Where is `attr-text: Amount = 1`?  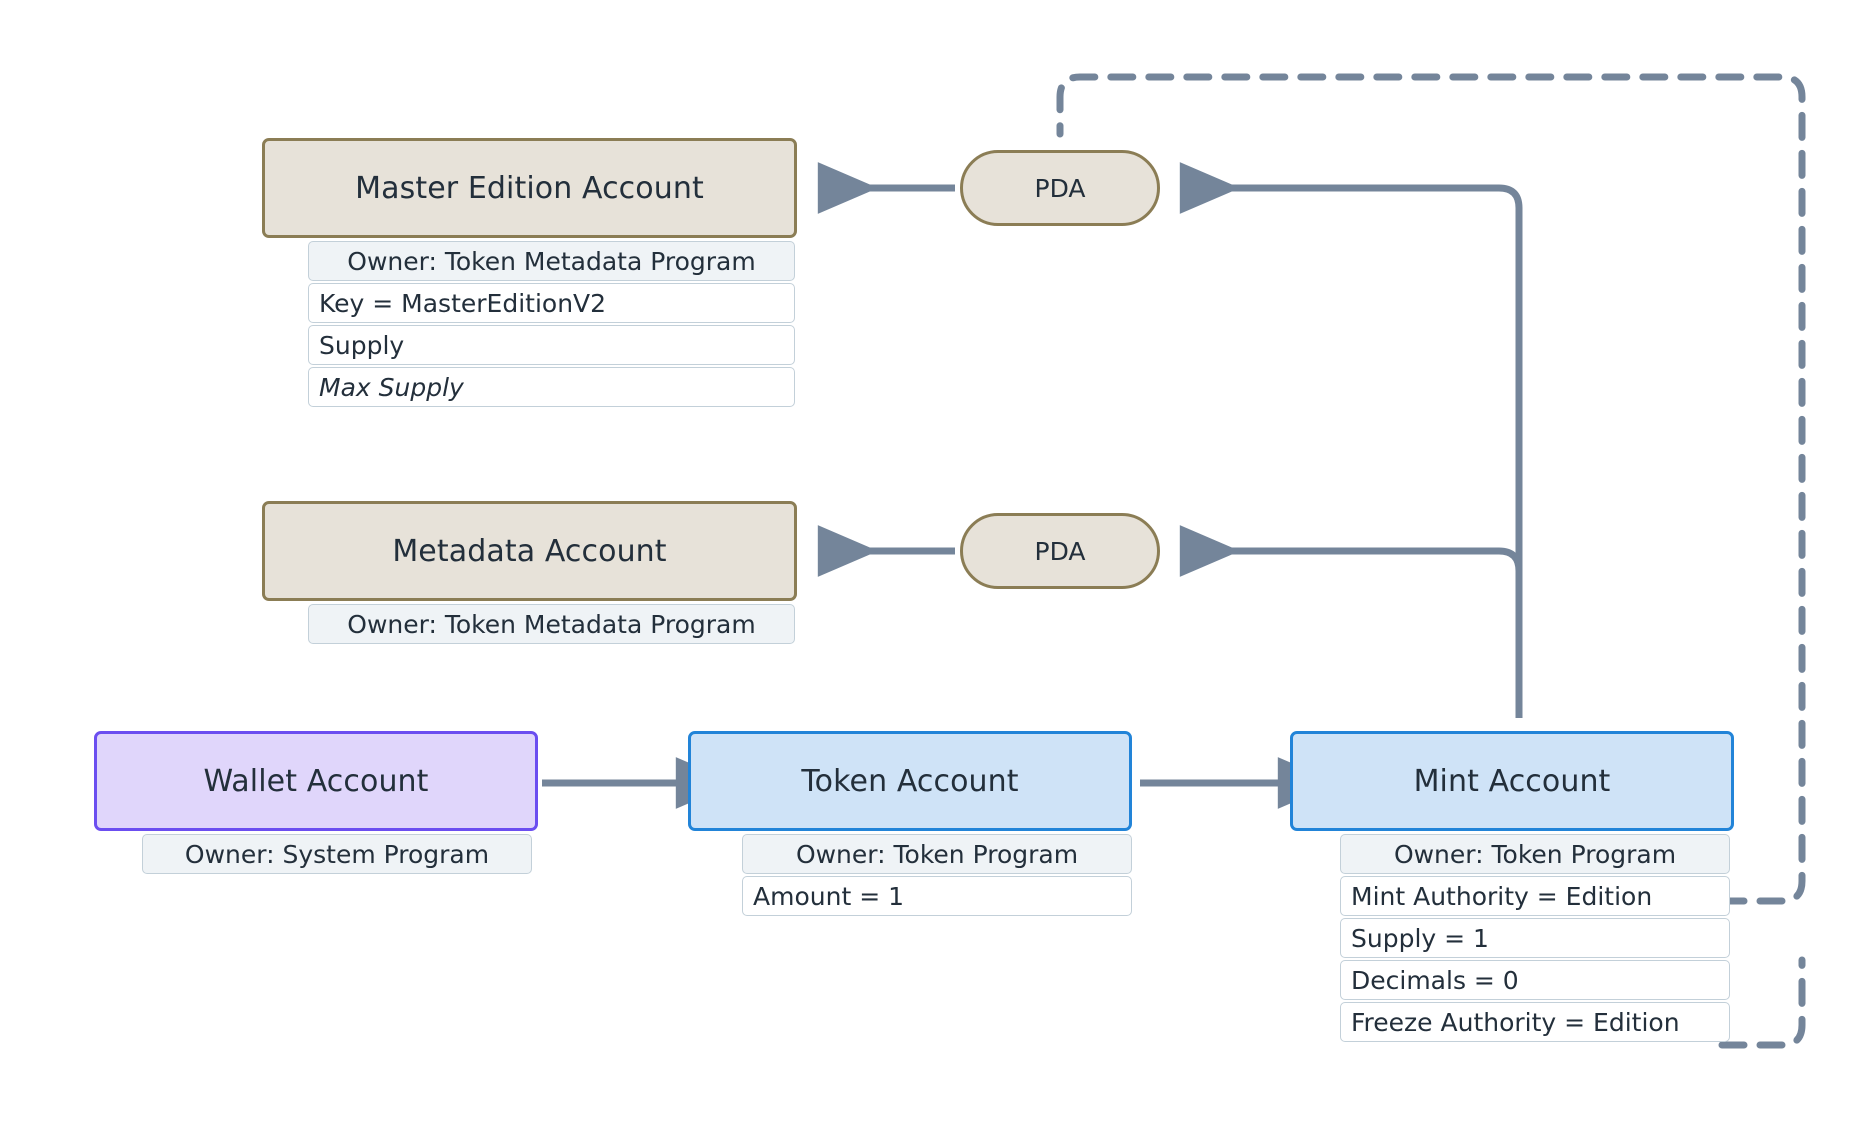
attr-text: Amount = 1 is located at coordinates (828, 896).